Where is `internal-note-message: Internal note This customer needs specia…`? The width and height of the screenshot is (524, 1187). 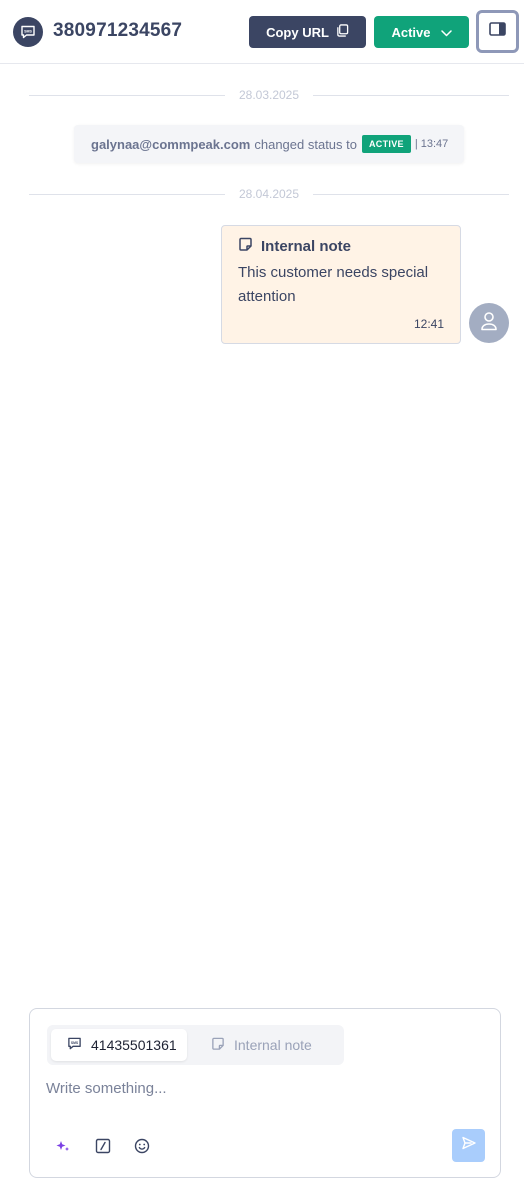
internal-note-message: Internal note This customer needs specia… is located at coordinates (341, 284).